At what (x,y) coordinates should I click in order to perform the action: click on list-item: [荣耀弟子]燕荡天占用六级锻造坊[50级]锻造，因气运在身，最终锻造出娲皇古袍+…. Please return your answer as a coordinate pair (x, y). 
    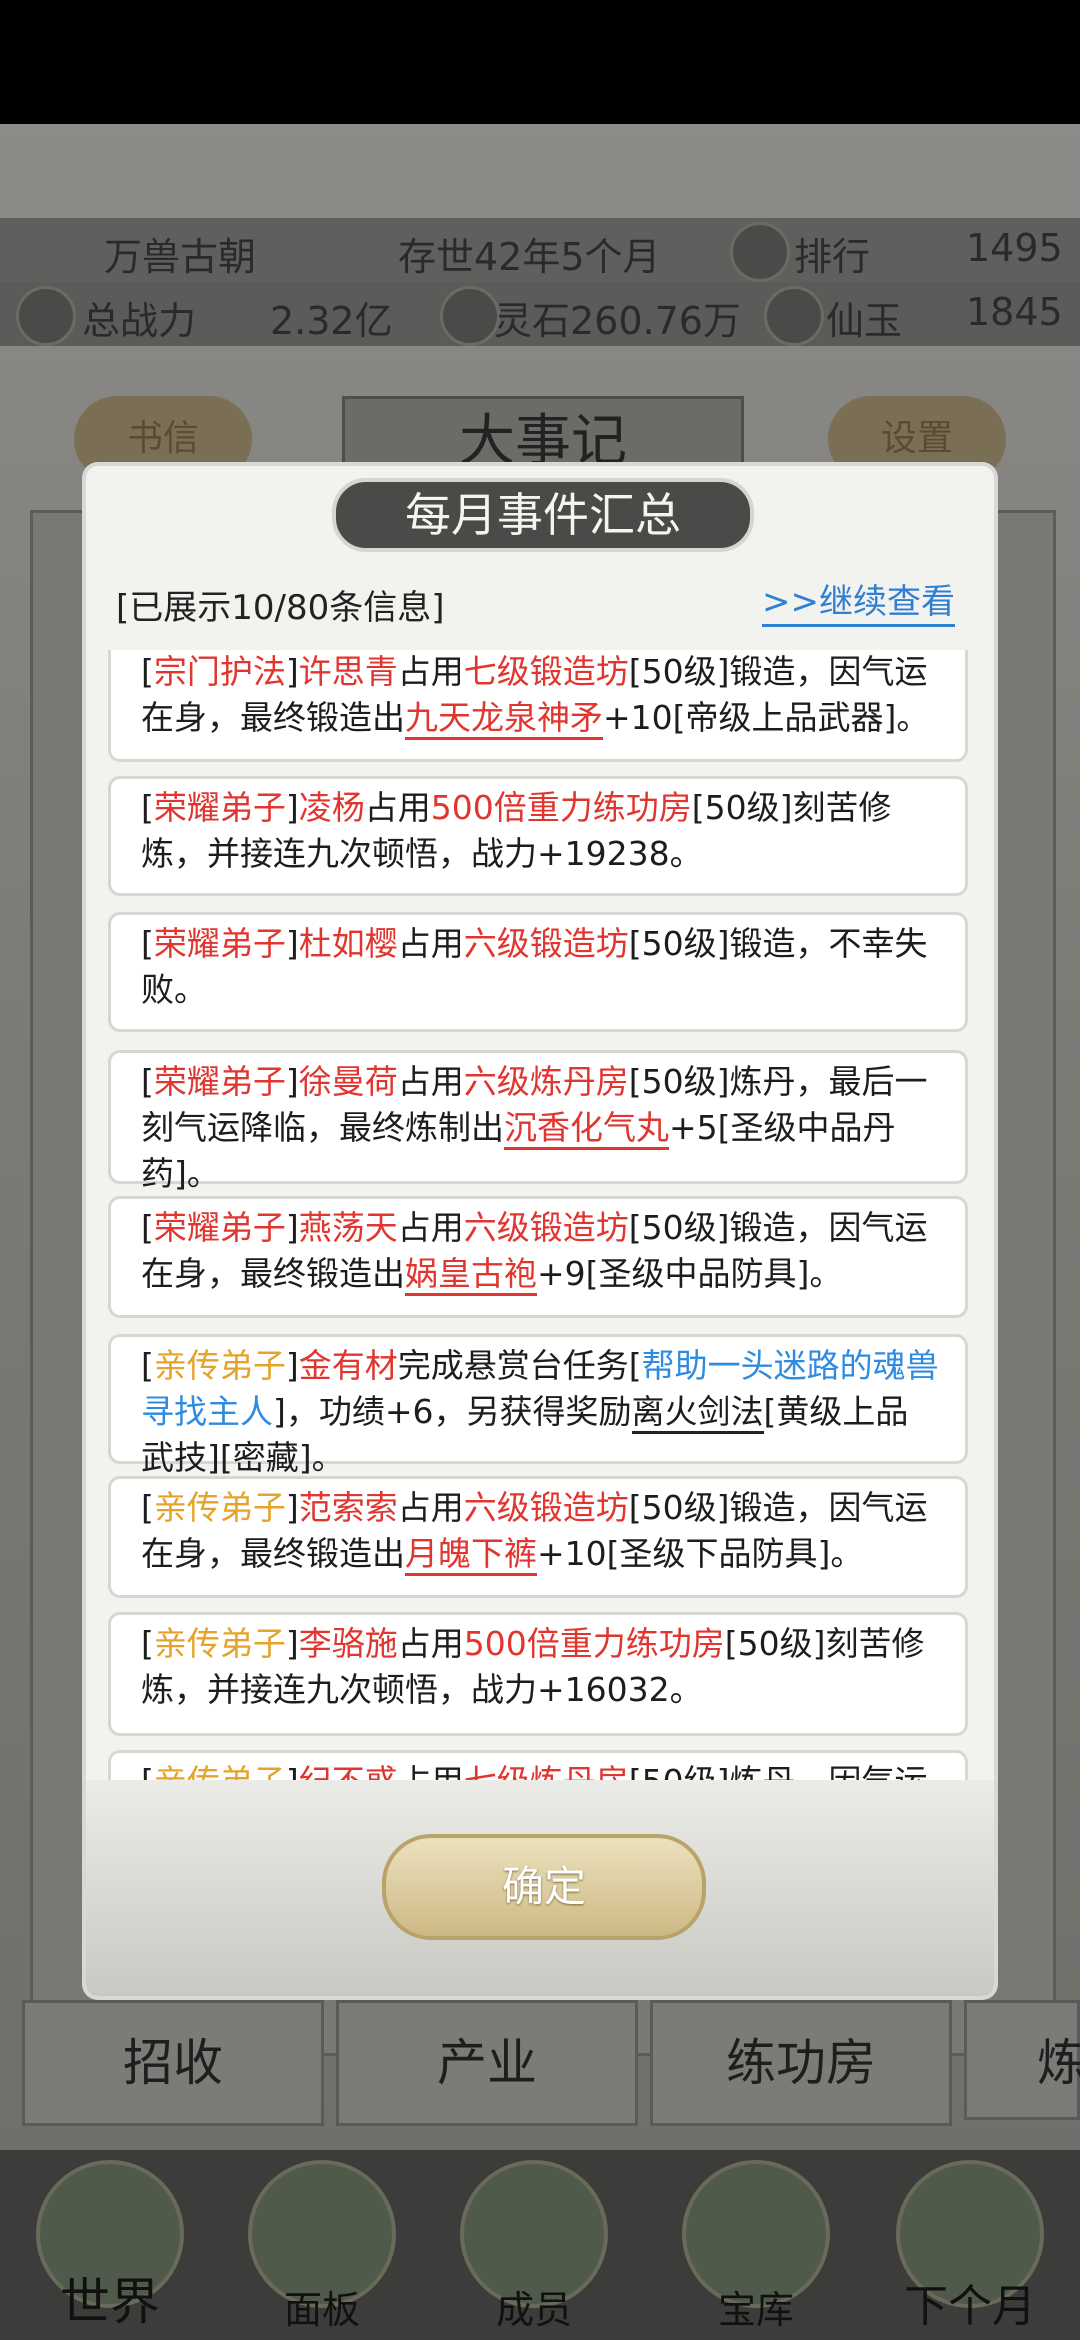
    Looking at the image, I should click on (538, 1257).